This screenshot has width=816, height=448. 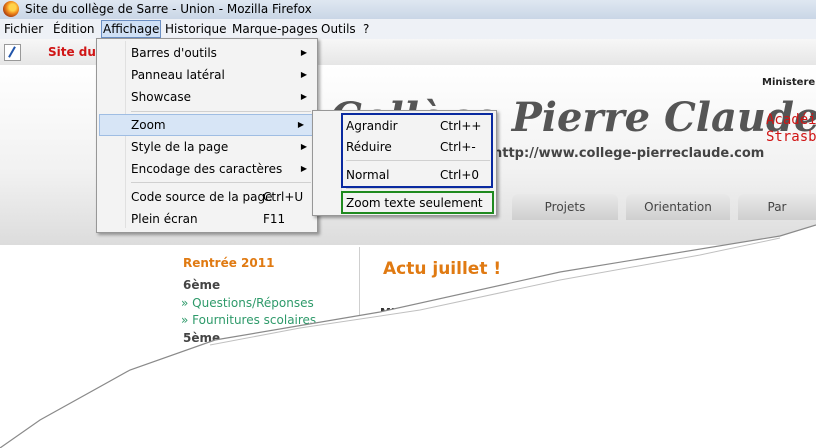 I want to click on menu-item-shortcut: Ctrl+U, so click(x=283, y=197).